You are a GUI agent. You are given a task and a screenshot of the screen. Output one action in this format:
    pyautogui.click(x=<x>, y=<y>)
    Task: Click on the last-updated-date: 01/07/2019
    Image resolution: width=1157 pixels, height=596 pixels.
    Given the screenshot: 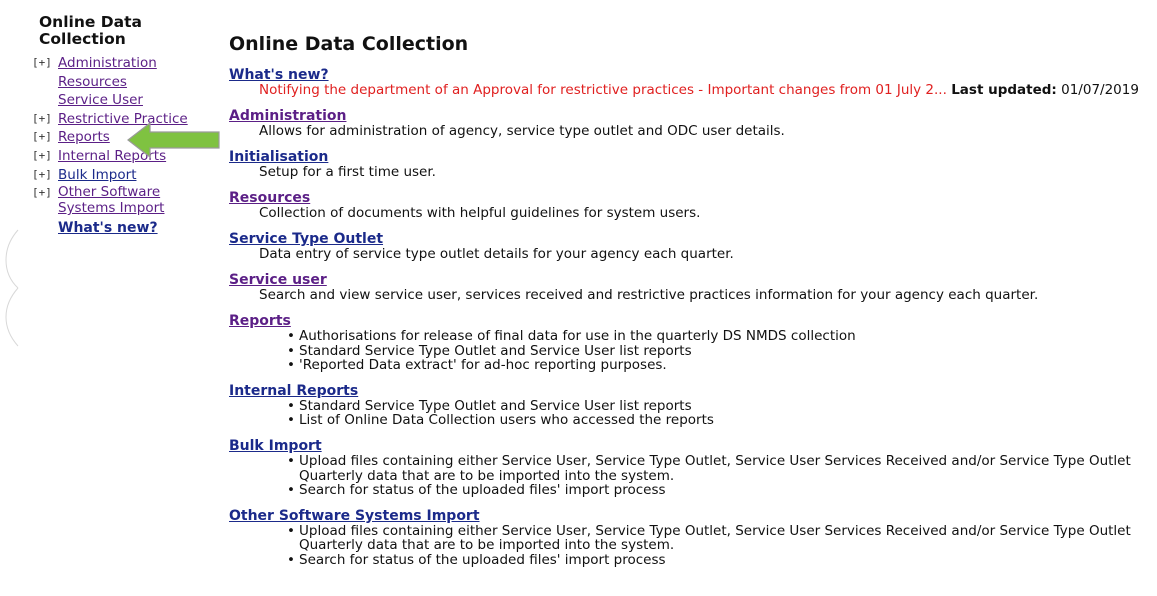 What is the action you would take?
    pyautogui.click(x=1100, y=90)
    